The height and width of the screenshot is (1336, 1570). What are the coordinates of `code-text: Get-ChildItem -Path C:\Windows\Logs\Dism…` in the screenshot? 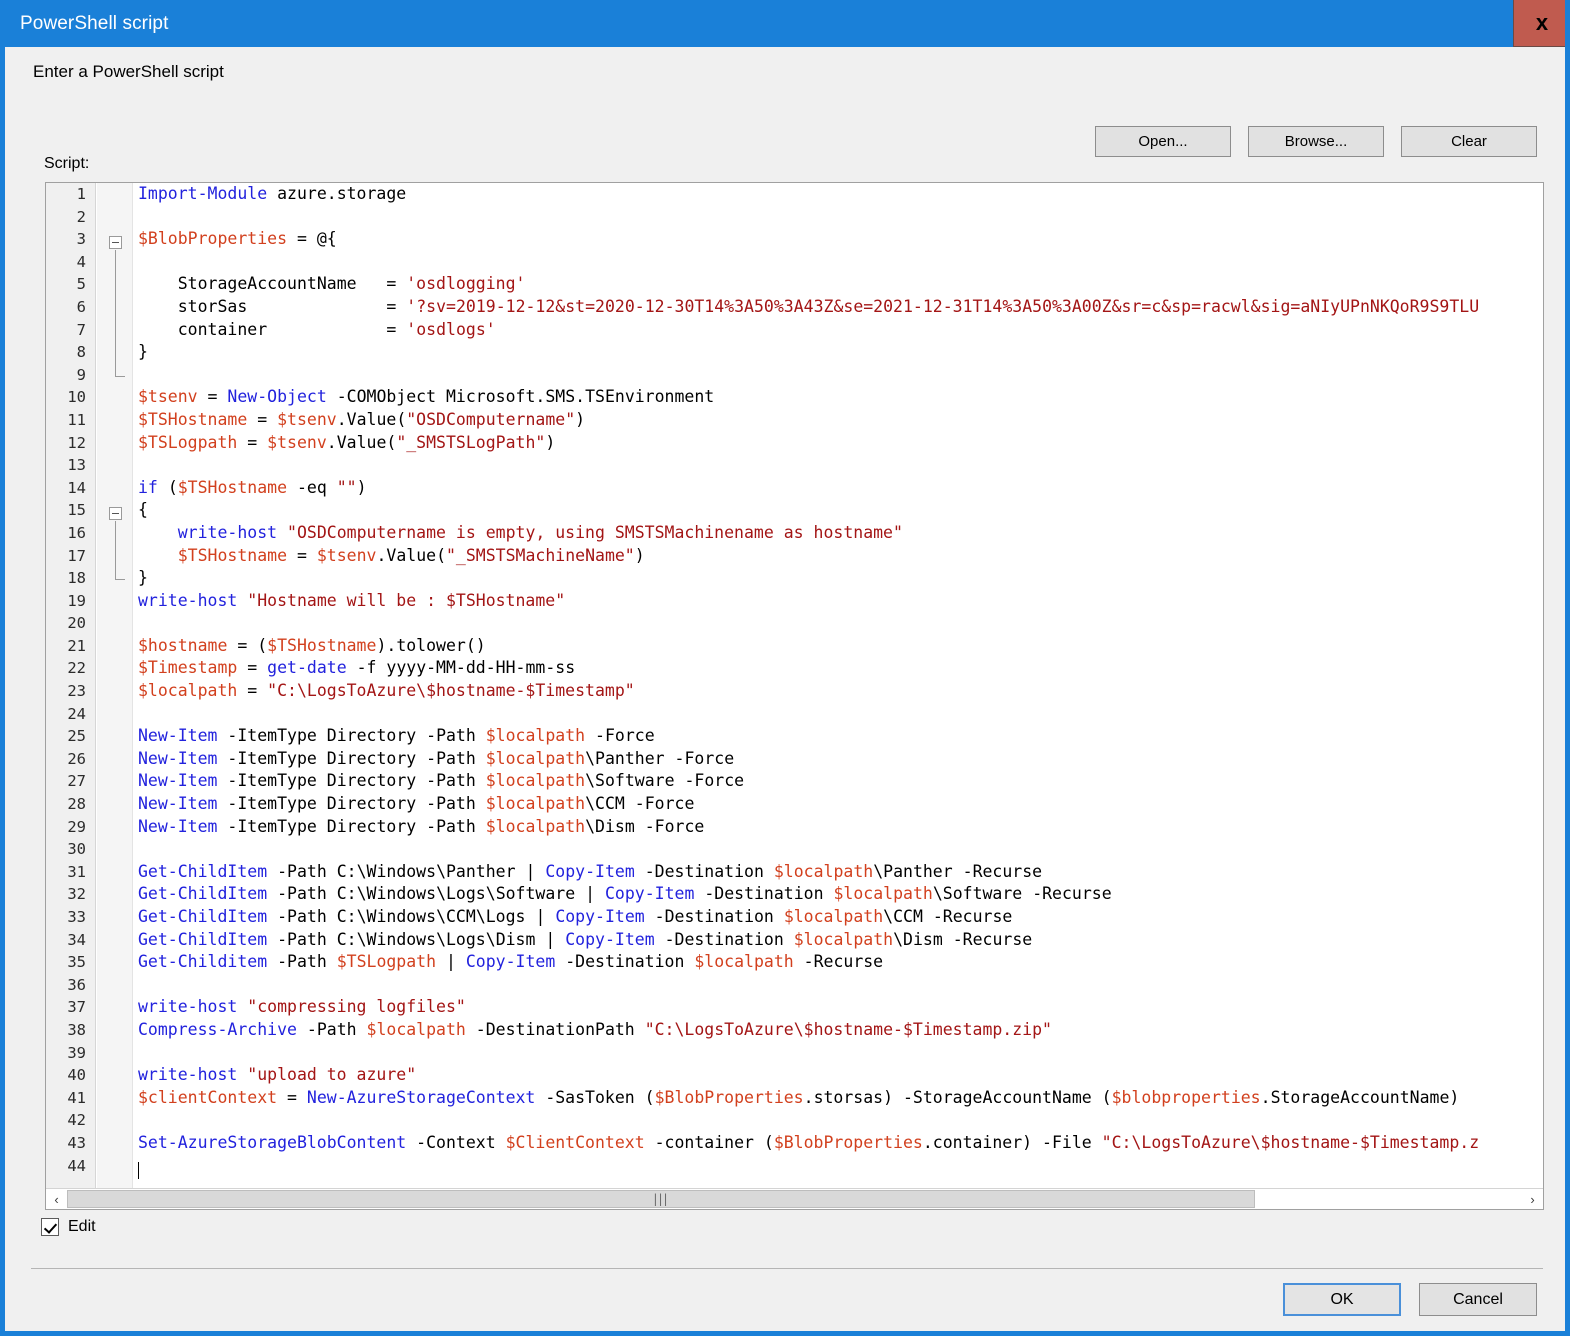 It's located at (585, 939).